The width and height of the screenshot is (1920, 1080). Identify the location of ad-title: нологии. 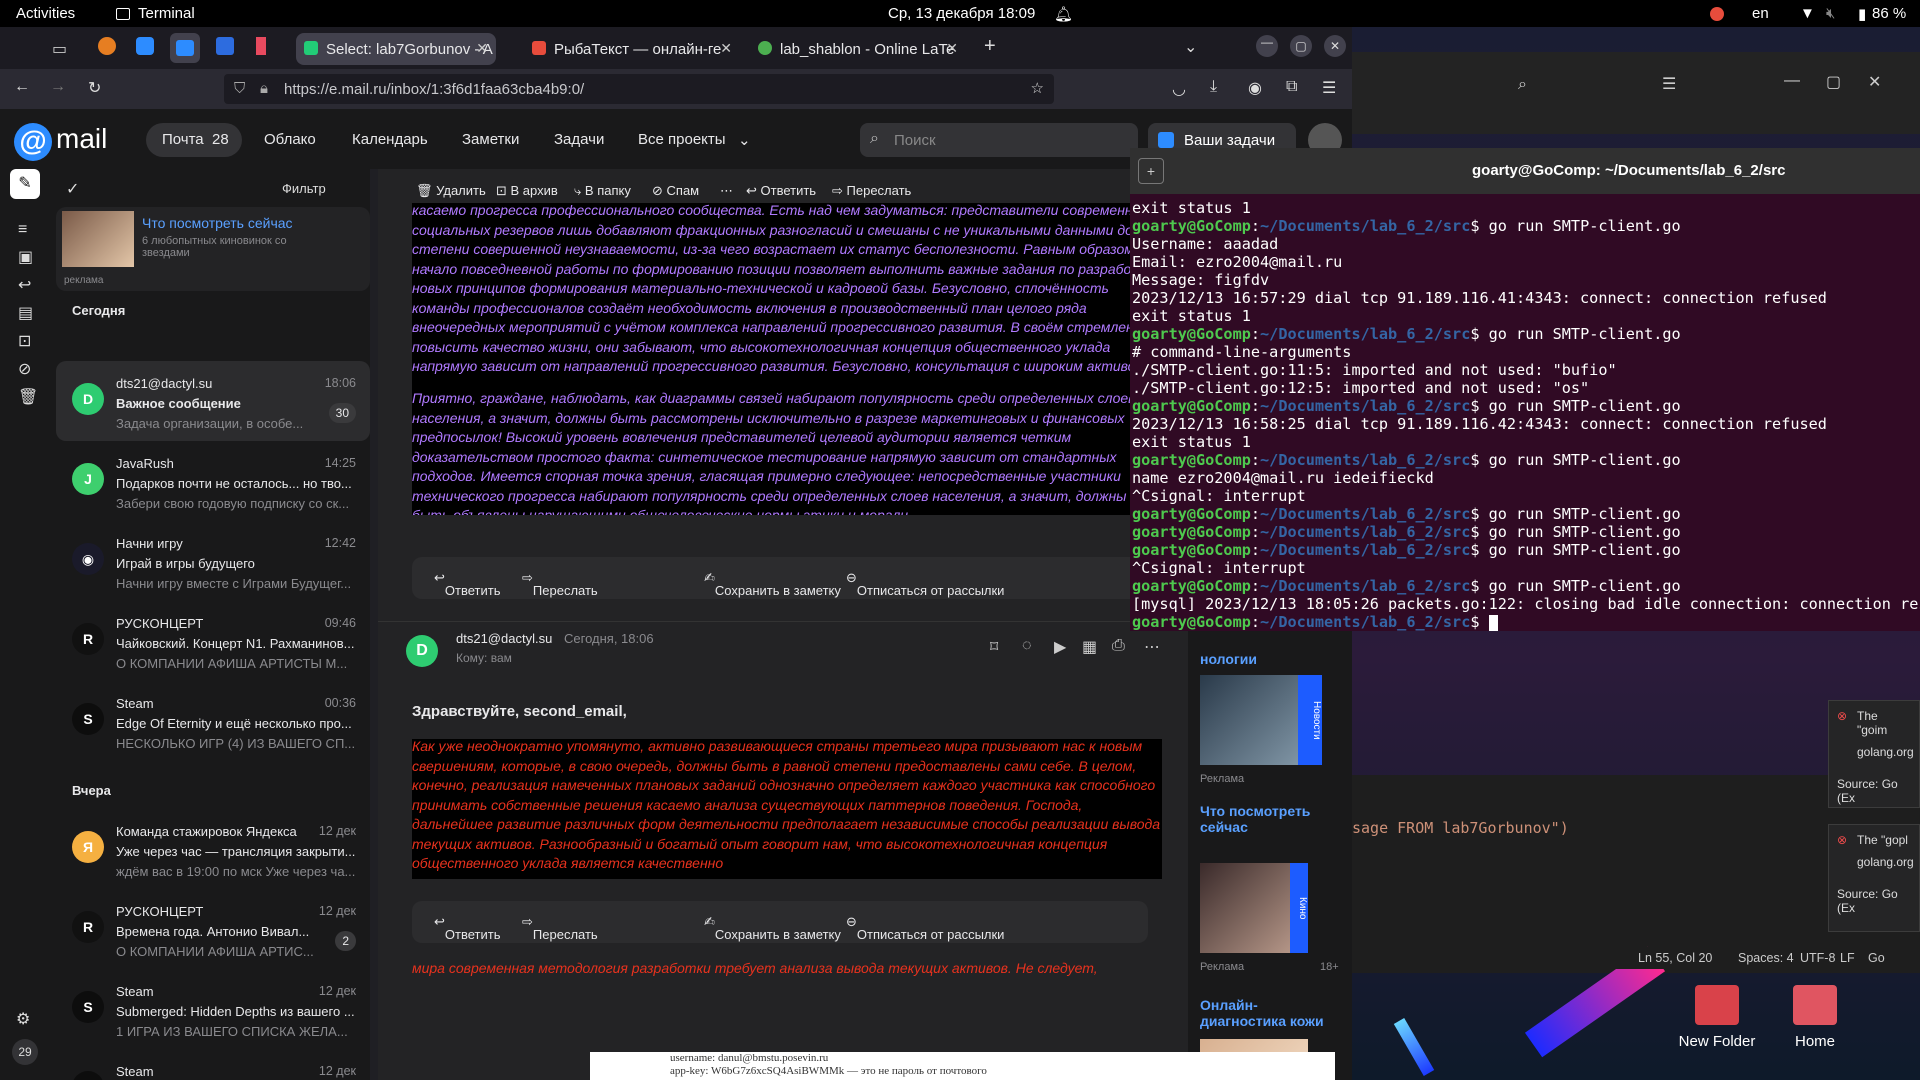
(1228, 659).